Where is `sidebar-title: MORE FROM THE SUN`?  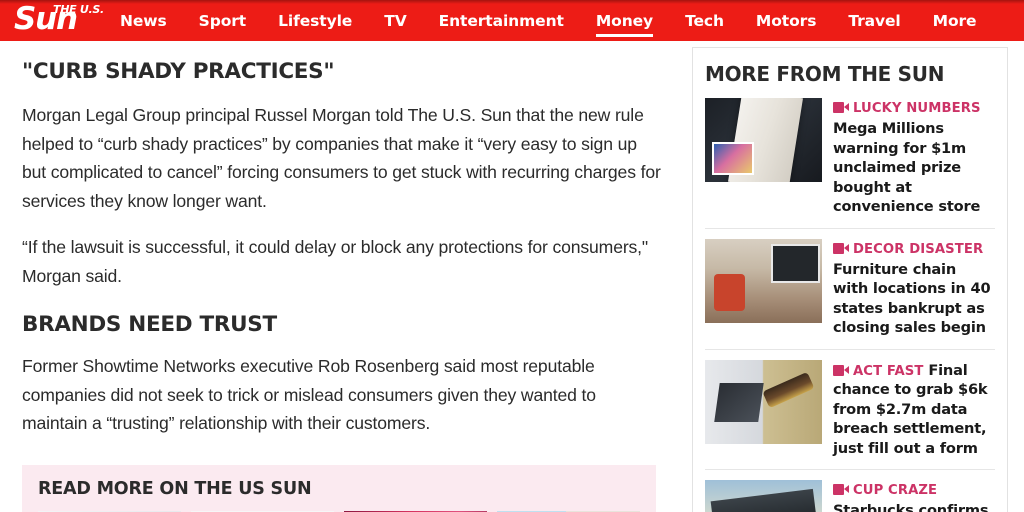 sidebar-title: MORE FROM THE SUN is located at coordinates (825, 74).